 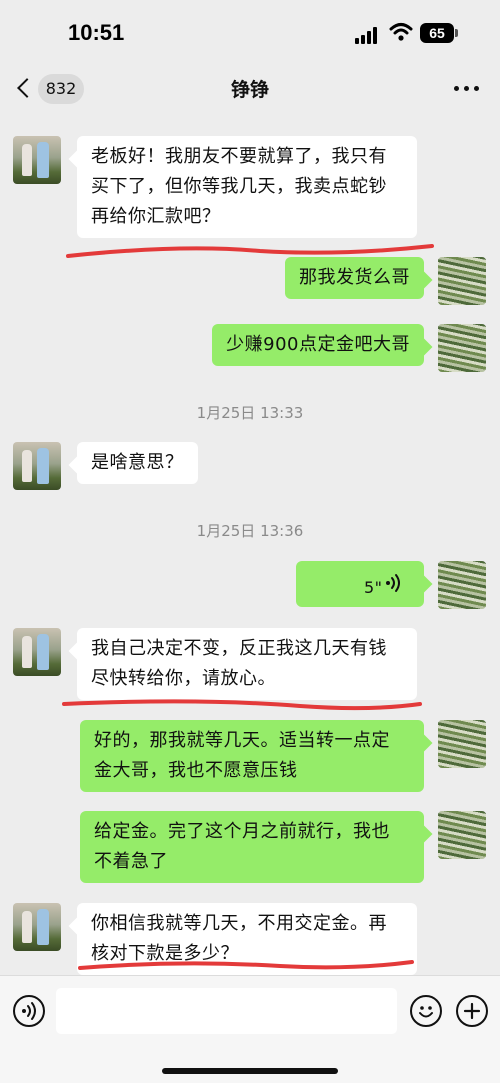 I want to click on voice-mode-icon, so click(x=29, y=1011).